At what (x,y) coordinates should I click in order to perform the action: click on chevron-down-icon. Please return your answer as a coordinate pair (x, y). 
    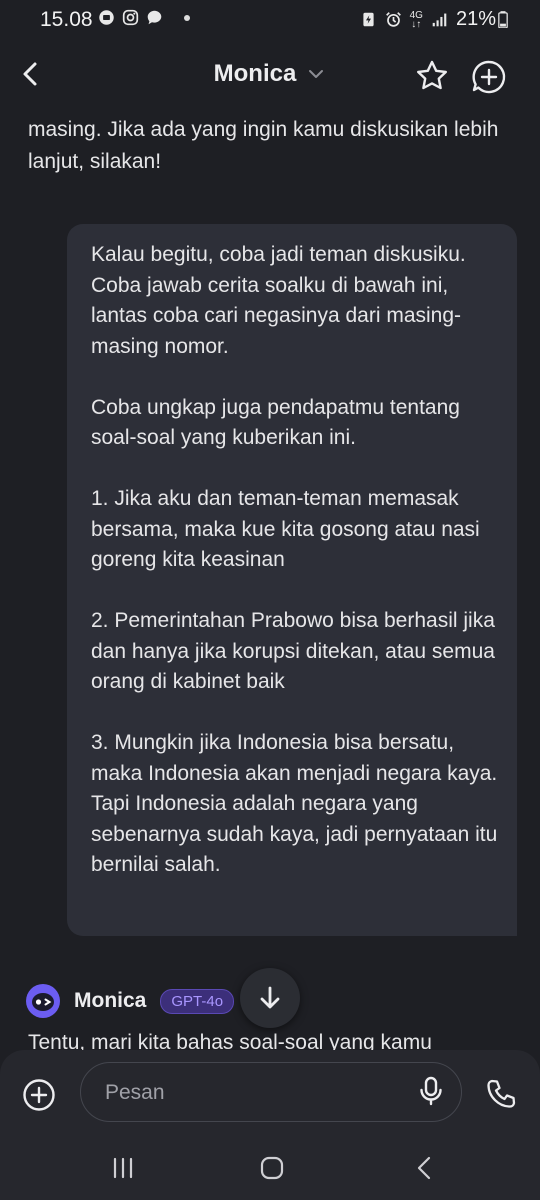
    Looking at the image, I should click on (316, 74).